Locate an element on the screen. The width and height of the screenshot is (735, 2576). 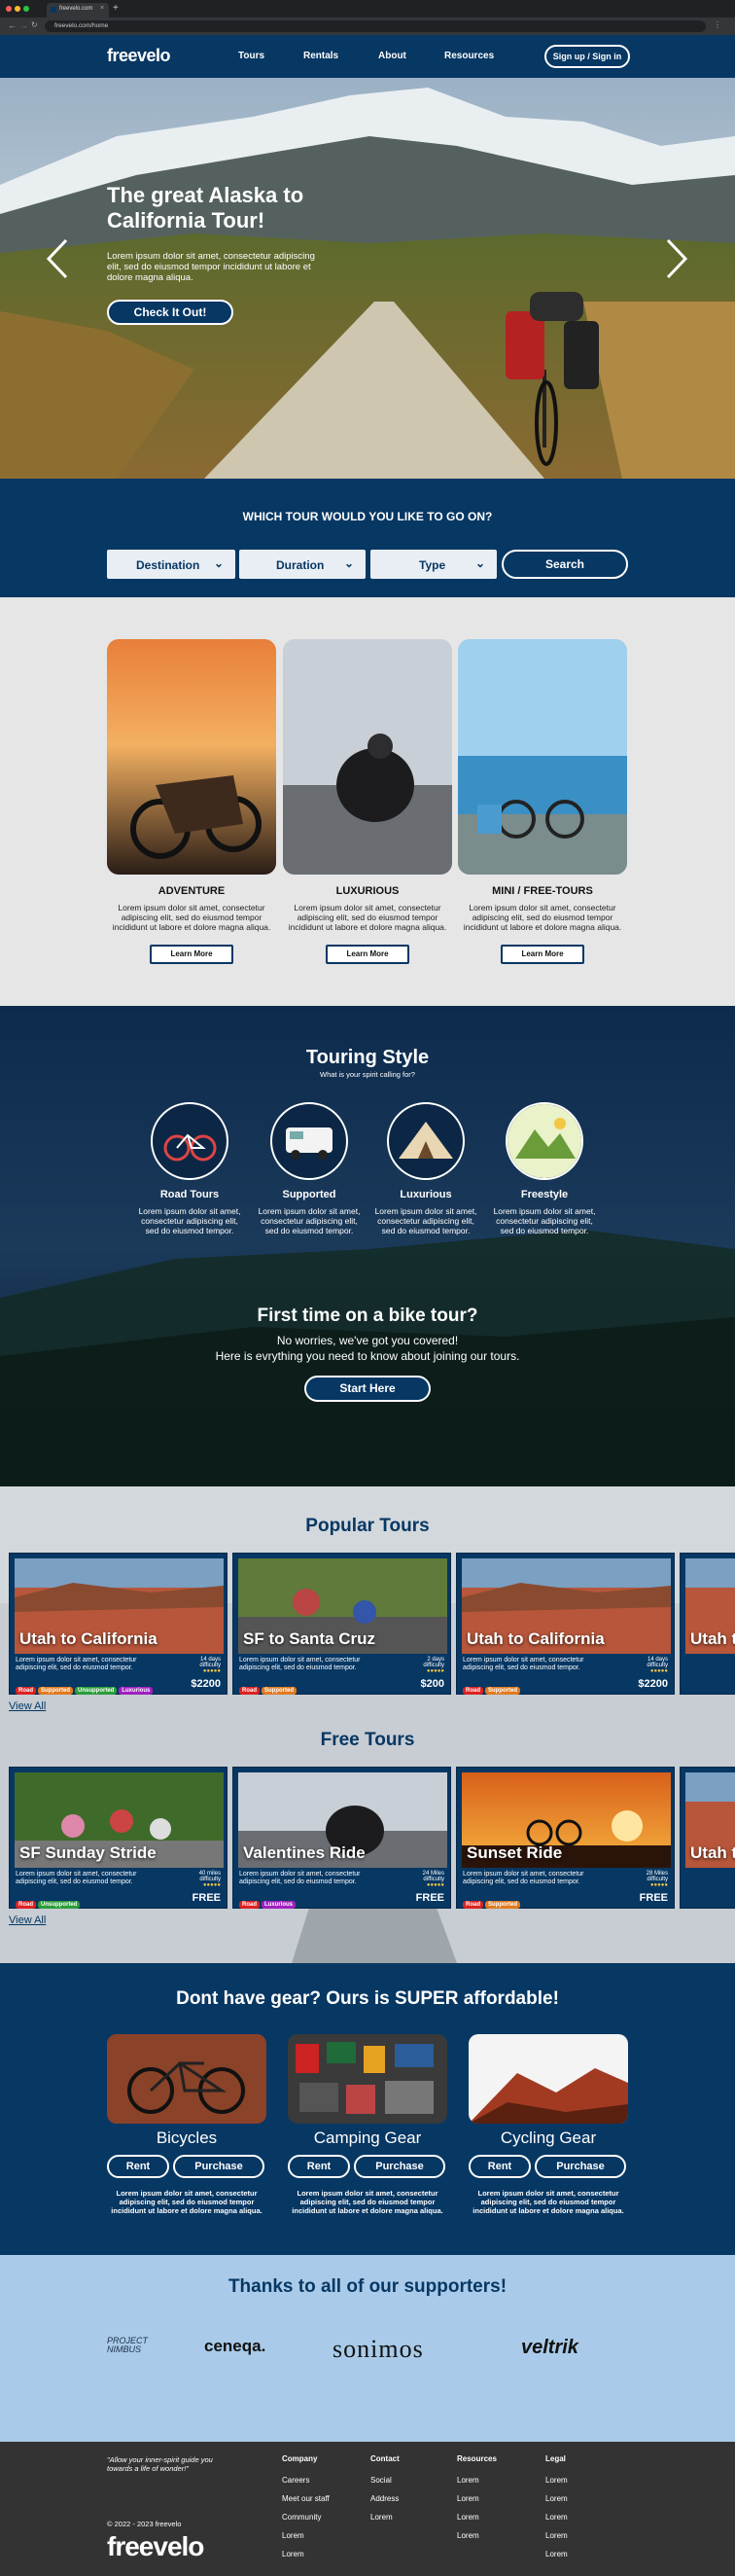
nav-link-resources: Resources is located at coordinates (469, 56).